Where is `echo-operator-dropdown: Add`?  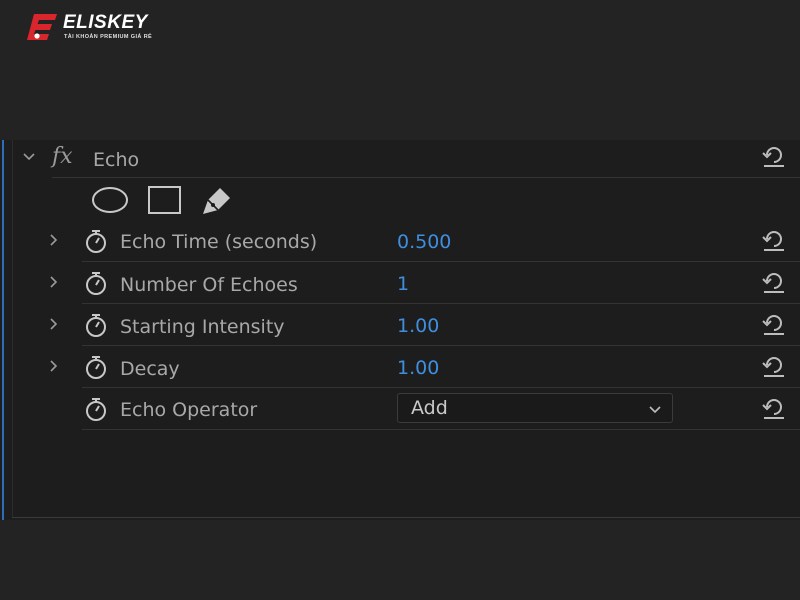 echo-operator-dropdown: Add is located at coordinates (535, 408).